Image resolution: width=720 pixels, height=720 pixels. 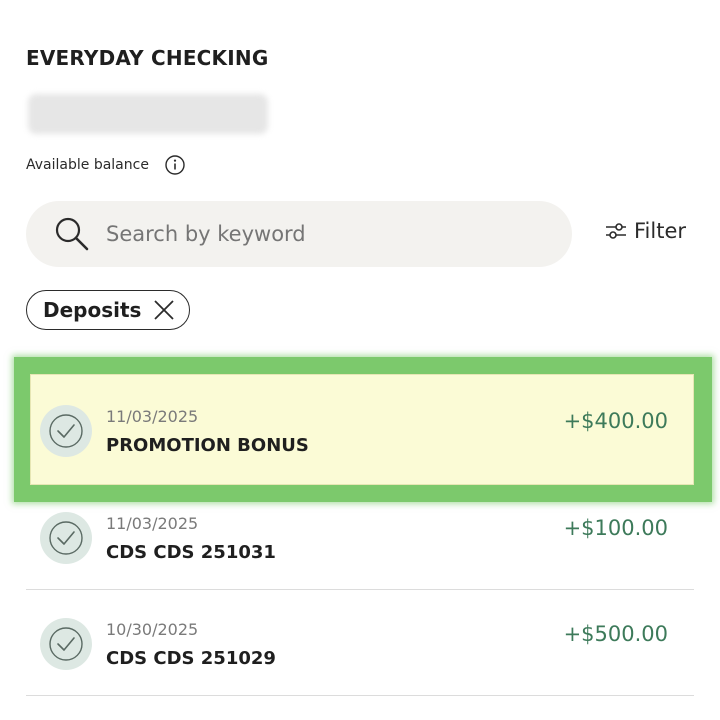 I want to click on transaction-description: CDS CDS 251031, so click(x=191, y=552).